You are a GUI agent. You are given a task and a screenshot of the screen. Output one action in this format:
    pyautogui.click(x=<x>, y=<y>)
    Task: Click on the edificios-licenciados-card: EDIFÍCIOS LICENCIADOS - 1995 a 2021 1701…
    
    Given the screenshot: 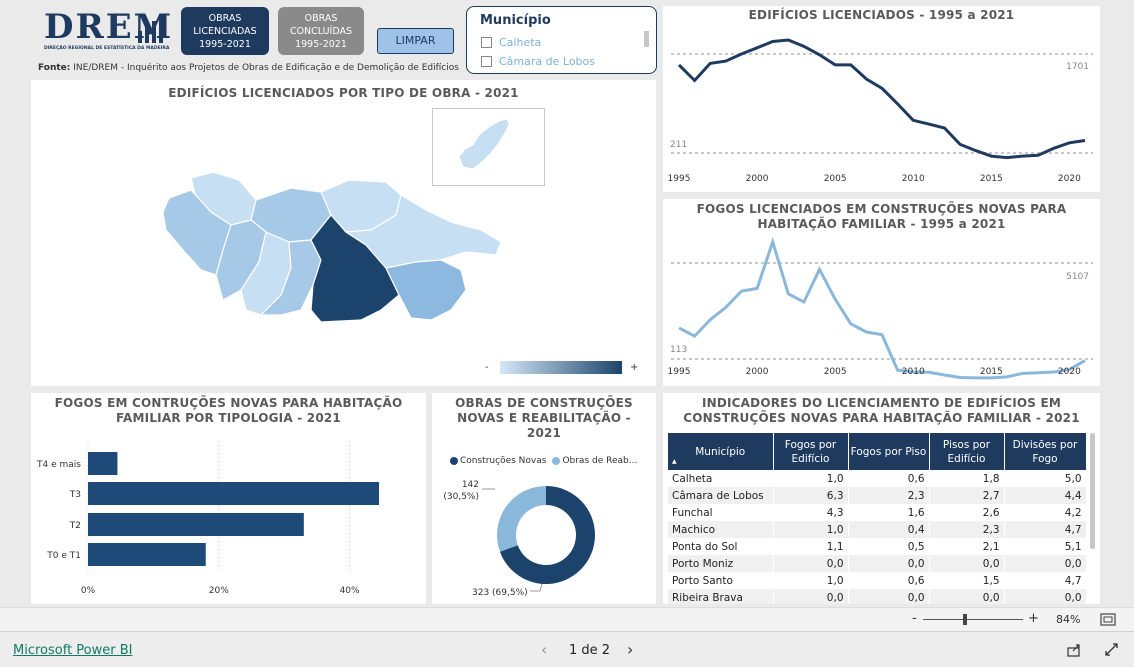 What is the action you would take?
    pyautogui.click(x=881, y=99)
    